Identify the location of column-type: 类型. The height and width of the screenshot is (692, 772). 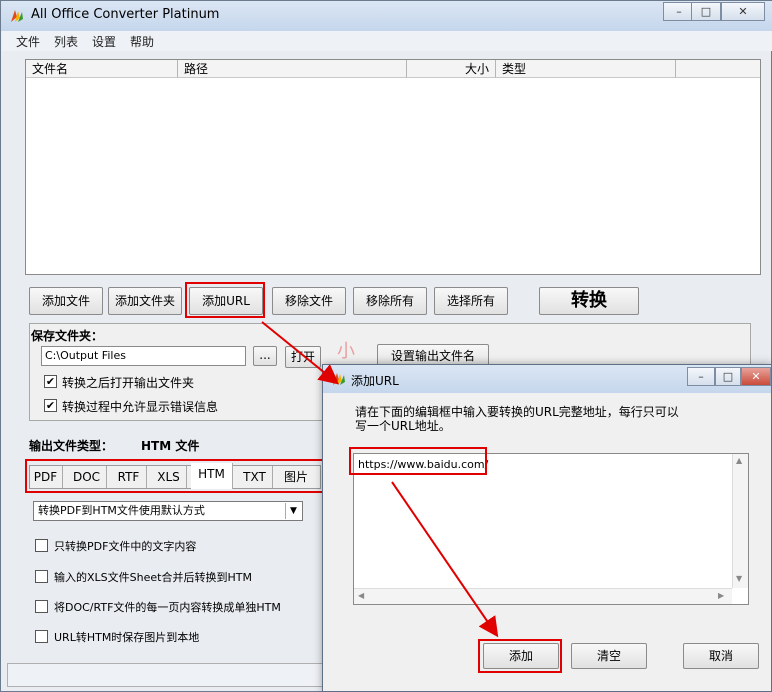
(586, 69).